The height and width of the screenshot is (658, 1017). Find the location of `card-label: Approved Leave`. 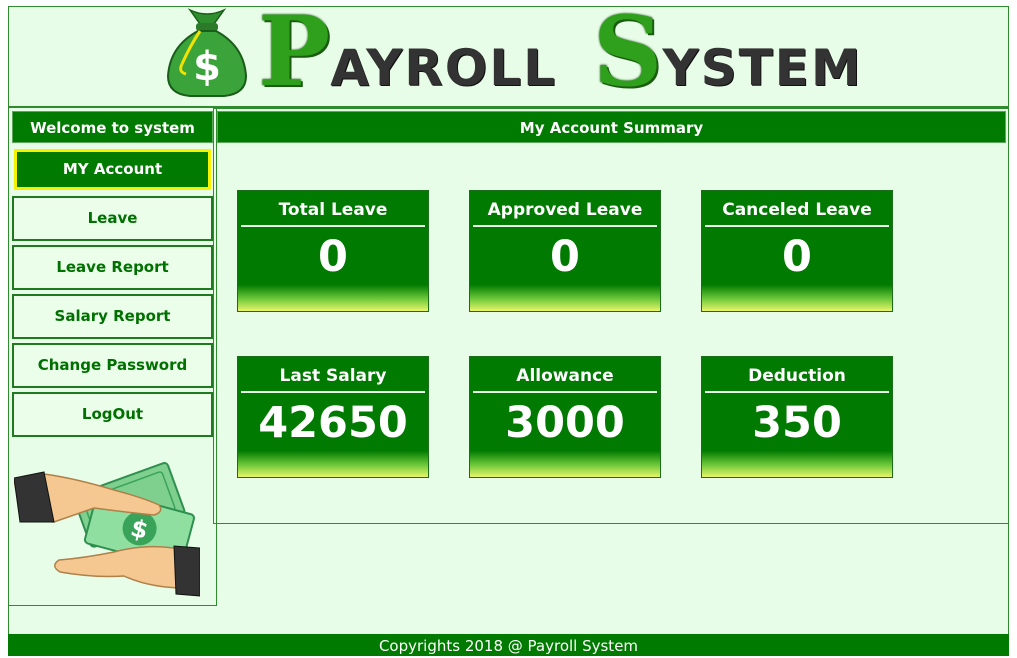

card-label: Approved Leave is located at coordinates (565, 209).